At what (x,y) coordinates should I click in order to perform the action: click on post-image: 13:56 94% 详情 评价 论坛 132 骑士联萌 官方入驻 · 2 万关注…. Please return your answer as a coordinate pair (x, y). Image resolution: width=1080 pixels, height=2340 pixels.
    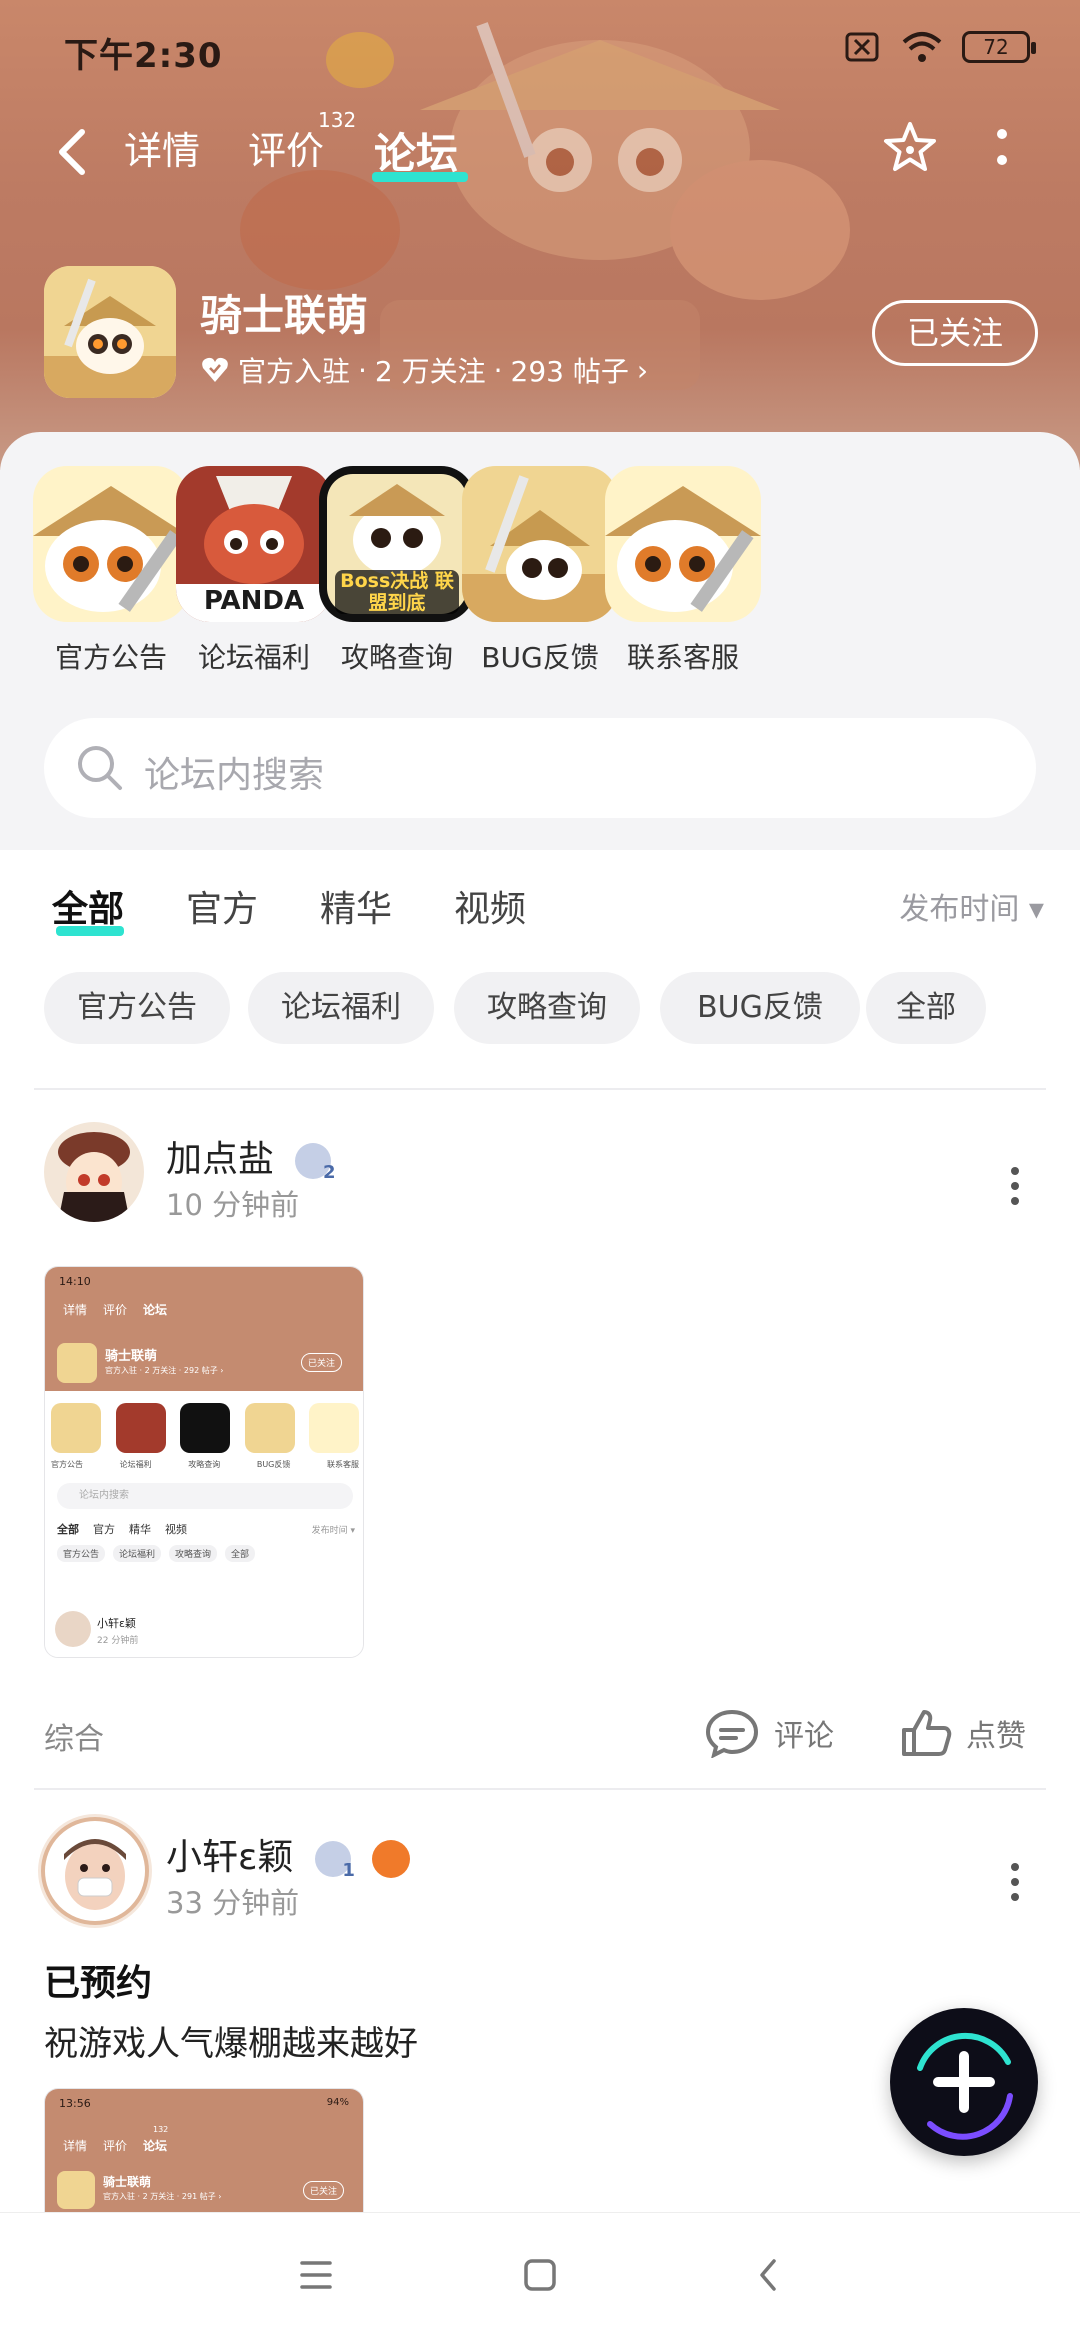
    Looking at the image, I should click on (204, 2150).